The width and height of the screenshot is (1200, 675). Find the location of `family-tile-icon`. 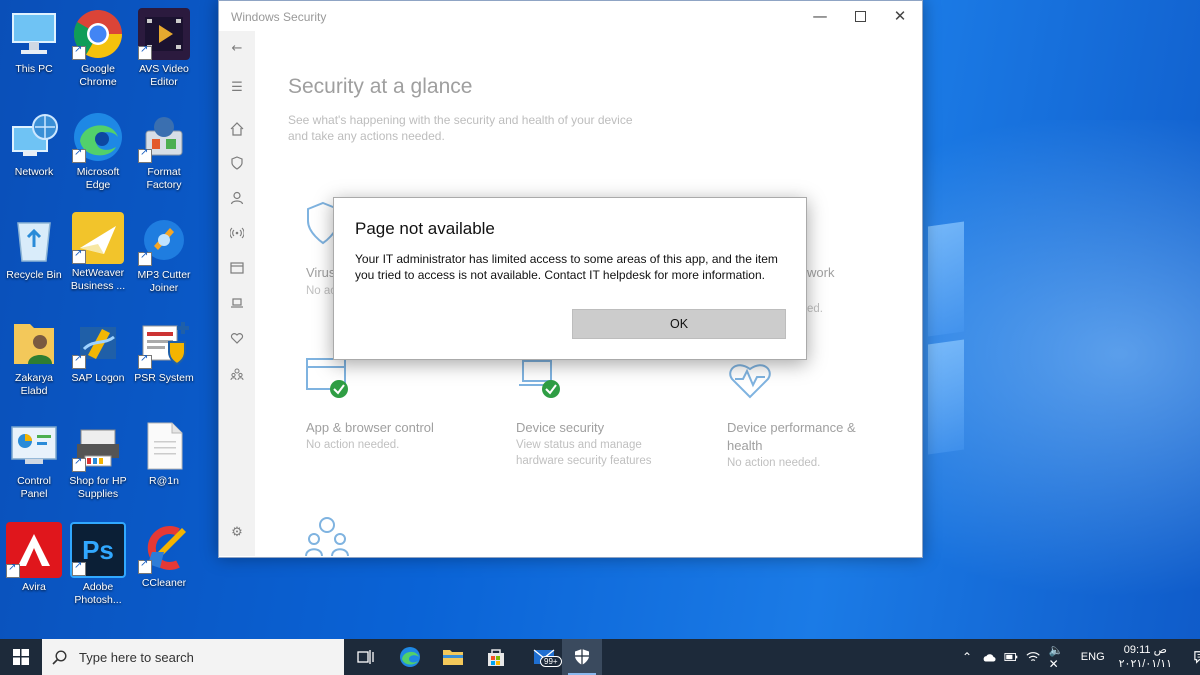

family-tile-icon is located at coordinates (327, 537).